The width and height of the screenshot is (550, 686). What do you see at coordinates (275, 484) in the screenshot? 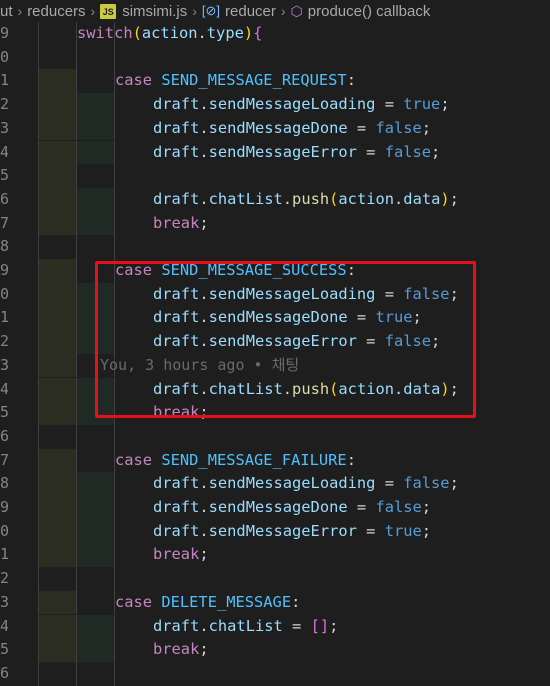
I see `code-line: 8 draft.sendMessageLoading = false;` at bounding box center [275, 484].